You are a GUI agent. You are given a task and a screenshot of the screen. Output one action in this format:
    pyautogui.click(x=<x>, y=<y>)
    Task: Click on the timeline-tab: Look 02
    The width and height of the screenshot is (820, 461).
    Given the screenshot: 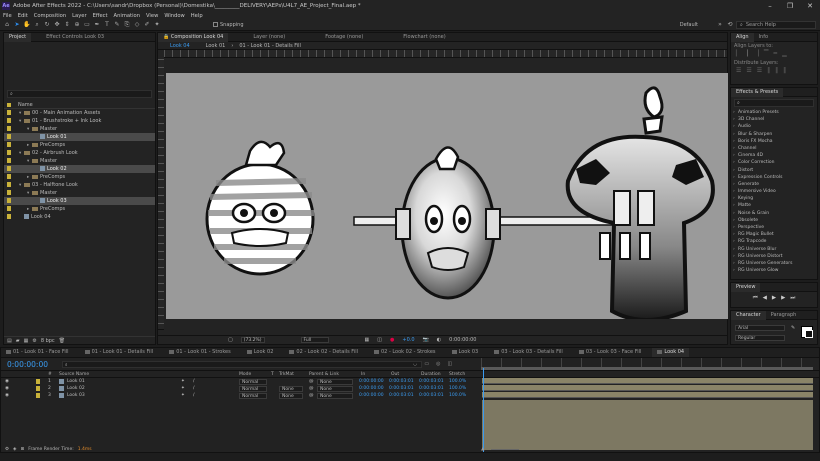 What is the action you would take?
    pyautogui.click(x=260, y=352)
    